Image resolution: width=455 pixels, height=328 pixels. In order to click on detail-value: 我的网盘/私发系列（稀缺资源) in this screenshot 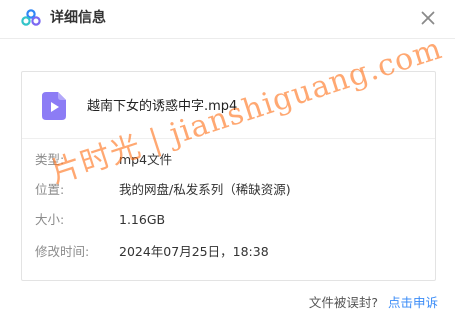, I will do `click(205, 189)`.